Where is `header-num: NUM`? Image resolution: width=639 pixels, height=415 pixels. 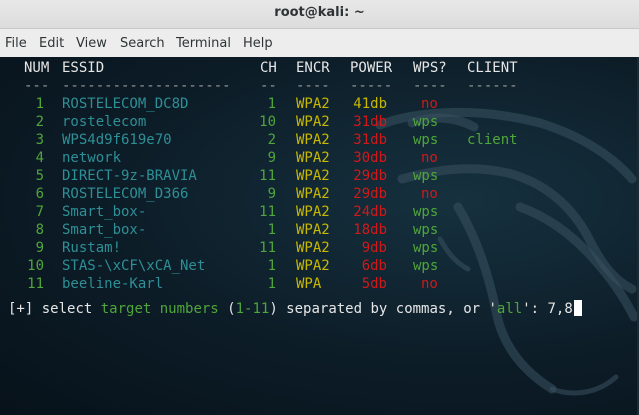 header-num: NUM is located at coordinates (37, 68).